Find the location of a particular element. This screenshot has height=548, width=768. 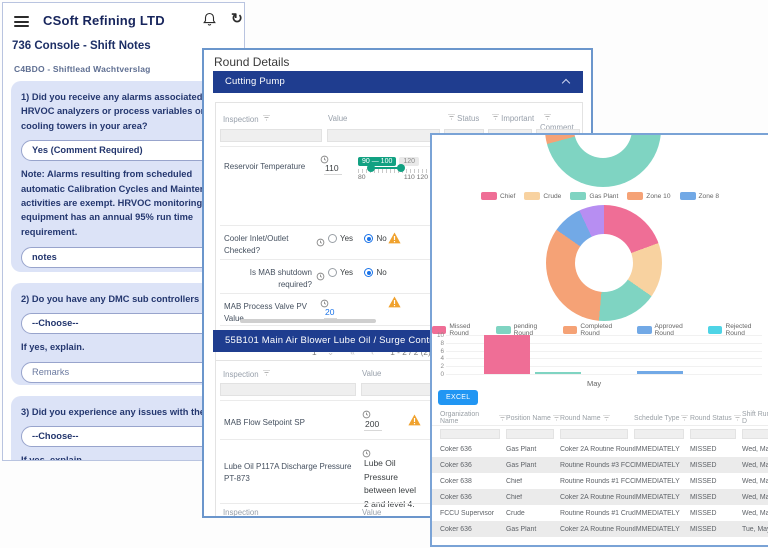

column-header: Schedule Type is located at coordinates (662, 418).